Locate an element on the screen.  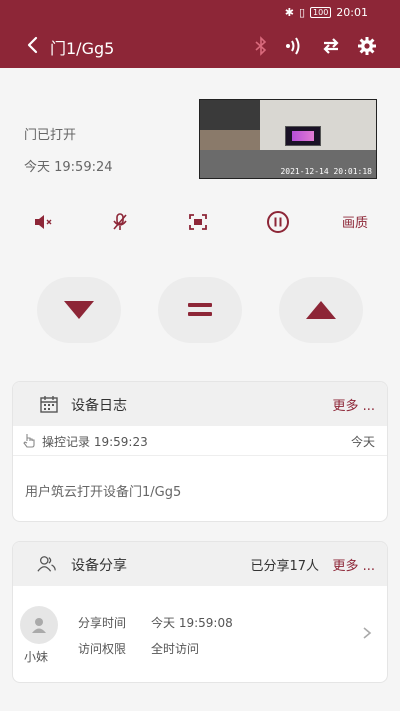
log-record-label: 操控记录 19:59:23 is located at coordinates (95, 442).